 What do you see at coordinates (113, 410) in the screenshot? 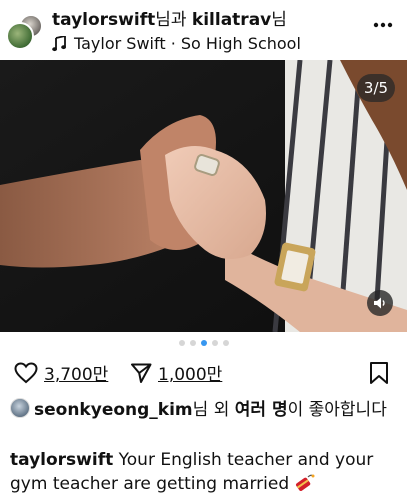
I see `liker-username: seonkyeong_kim` at bounding box center [113, 410].